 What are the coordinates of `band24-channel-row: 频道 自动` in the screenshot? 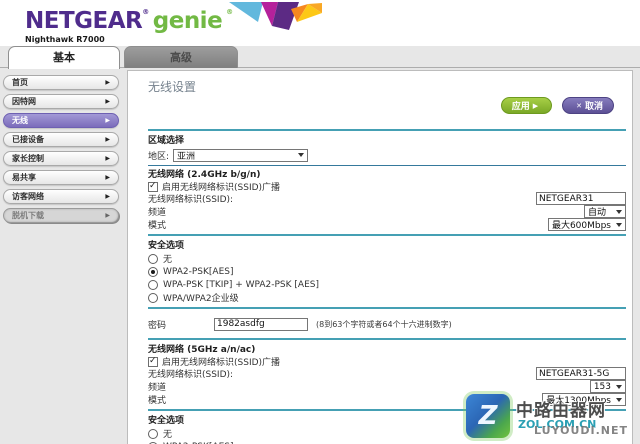 It's located at (387, 211).